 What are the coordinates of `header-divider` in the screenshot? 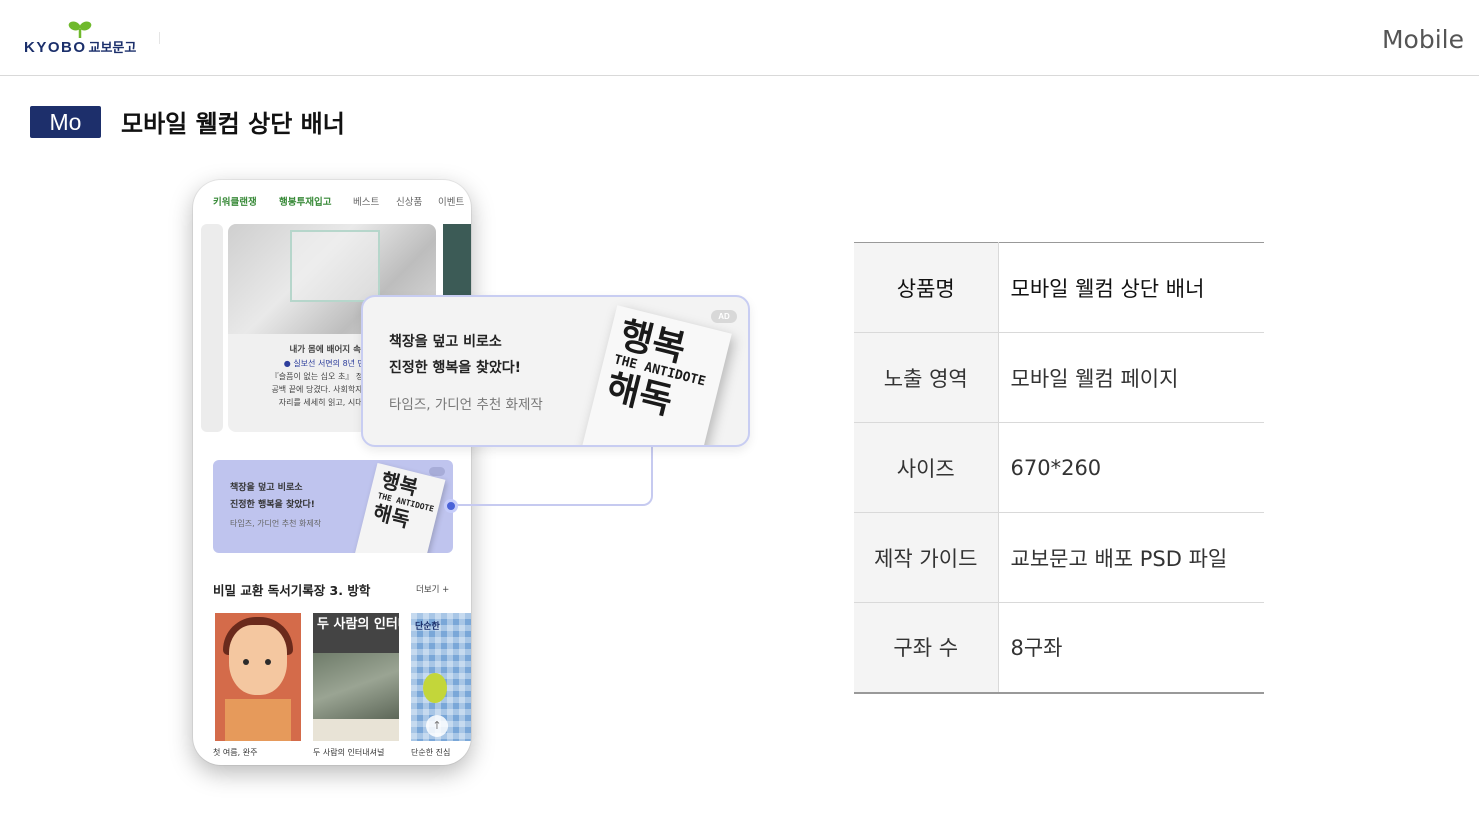 It's located at (159, 38).